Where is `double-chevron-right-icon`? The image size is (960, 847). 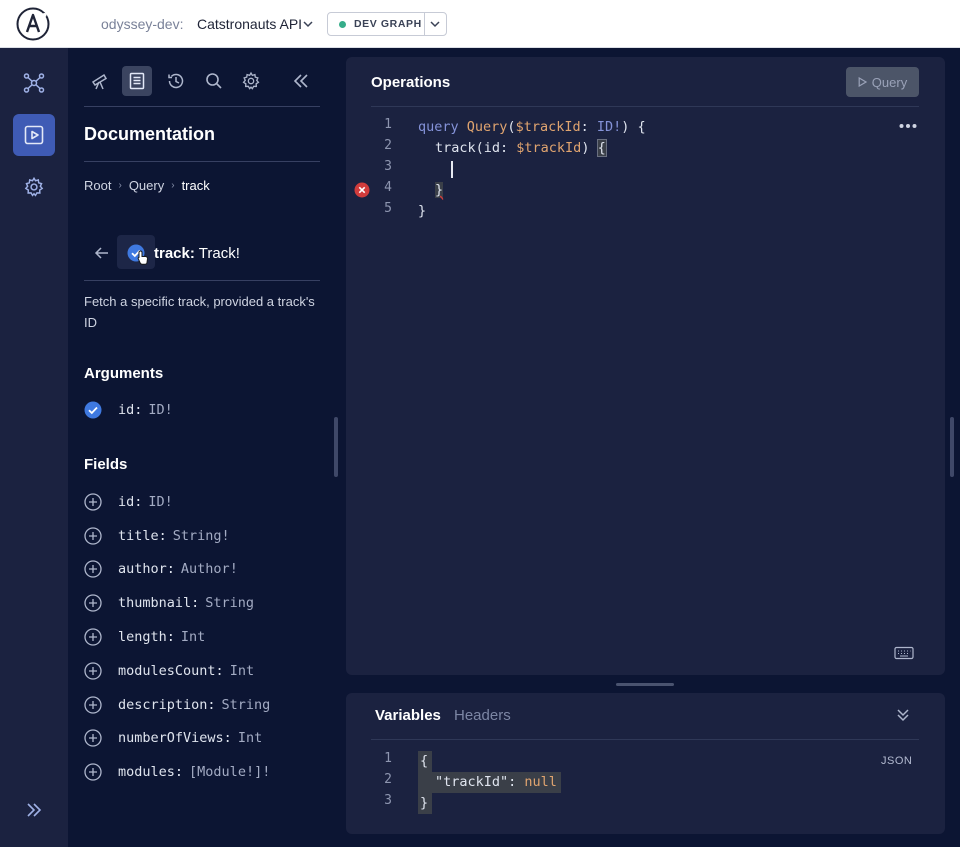
double-chevron-right-icon is located at coordinates (34, 810).